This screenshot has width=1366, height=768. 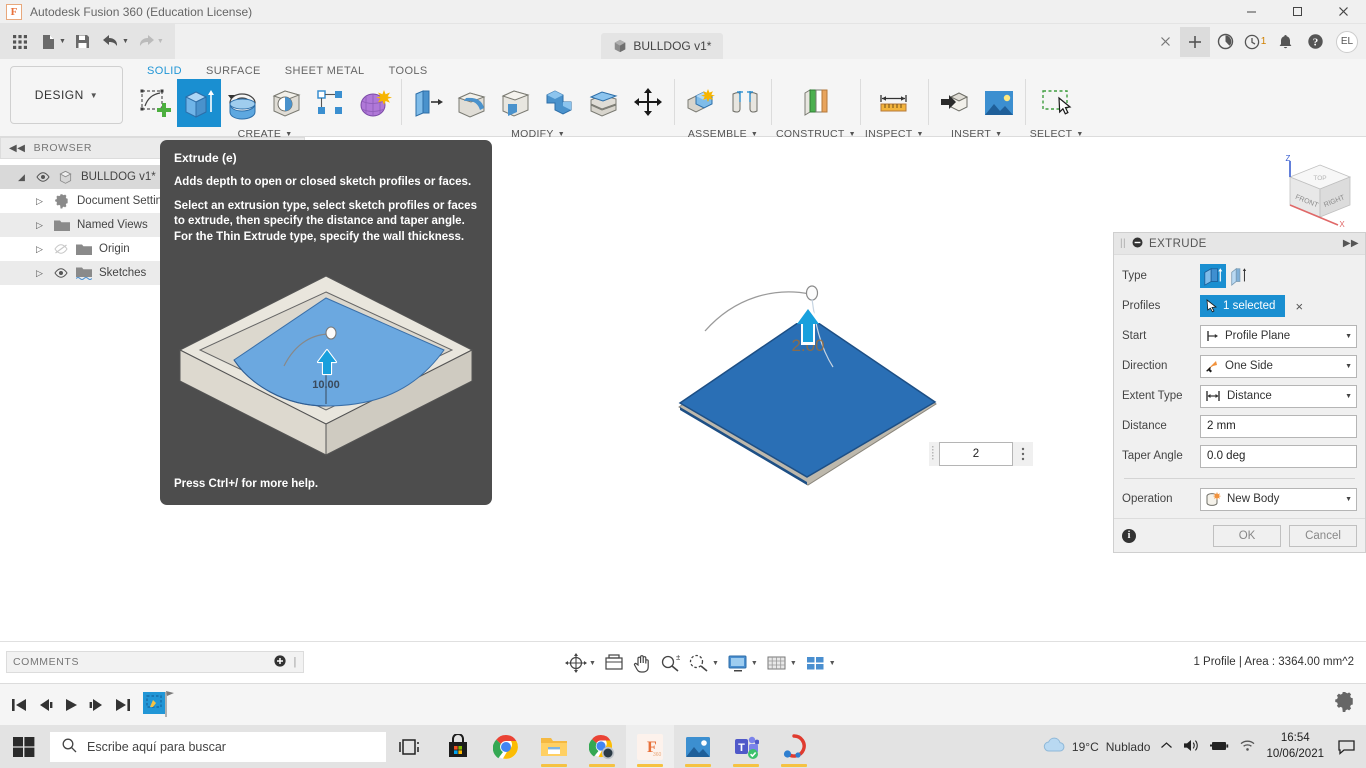 What do you see at coordinates (746, 746) in the screenshot?
I see `microsoft-teams-icon: T` at bounding box center [746, 746].